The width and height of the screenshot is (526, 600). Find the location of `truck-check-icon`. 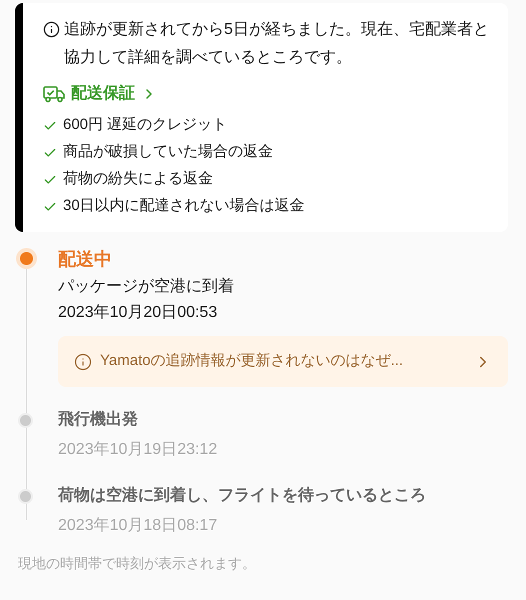

truck-check-icon is located at coordinates (54, 94).